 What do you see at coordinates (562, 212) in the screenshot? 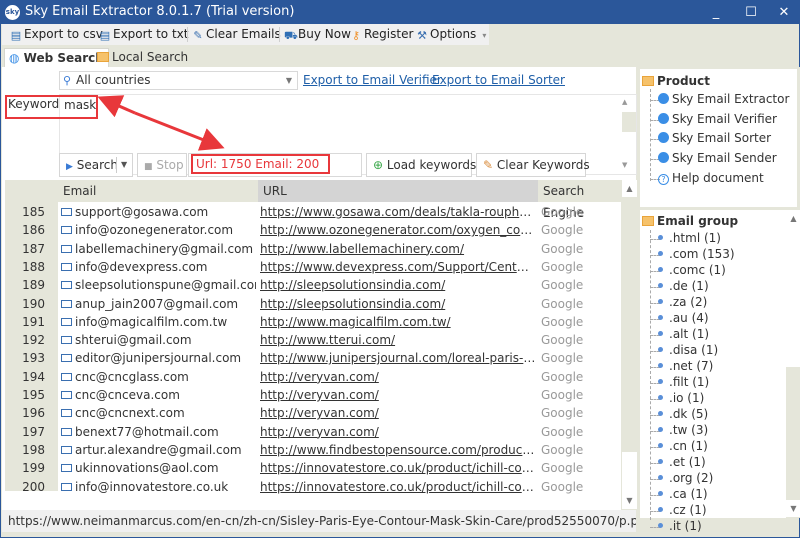
I see `search-engine-cell: Google` at bounding box center [562, 212].